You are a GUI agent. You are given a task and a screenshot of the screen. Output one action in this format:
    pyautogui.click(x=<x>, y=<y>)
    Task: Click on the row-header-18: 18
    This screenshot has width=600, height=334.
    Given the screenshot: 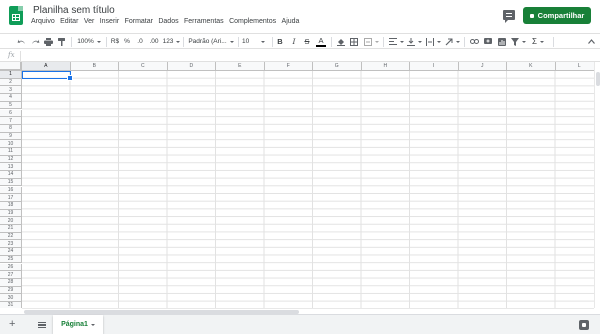 What is the action you would take?
    pyautogui.click(x=11, y=205)
    